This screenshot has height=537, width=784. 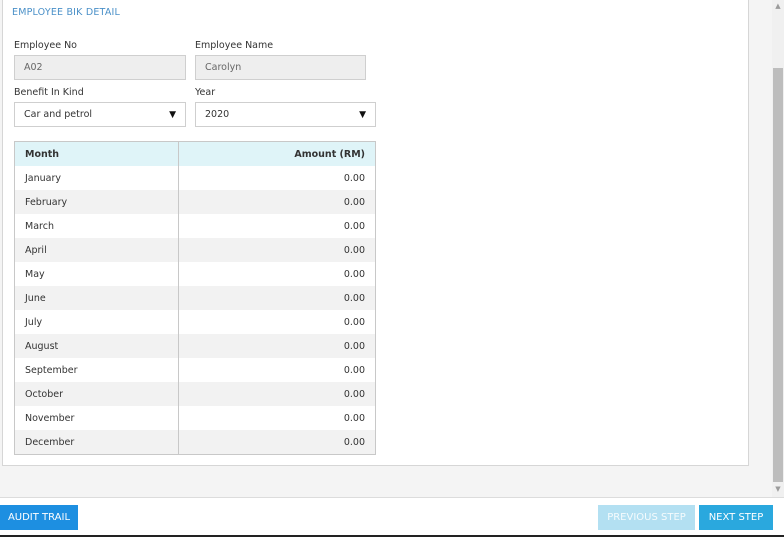 I want to click on table-row: August 0.00, so click(x=195, y=346).